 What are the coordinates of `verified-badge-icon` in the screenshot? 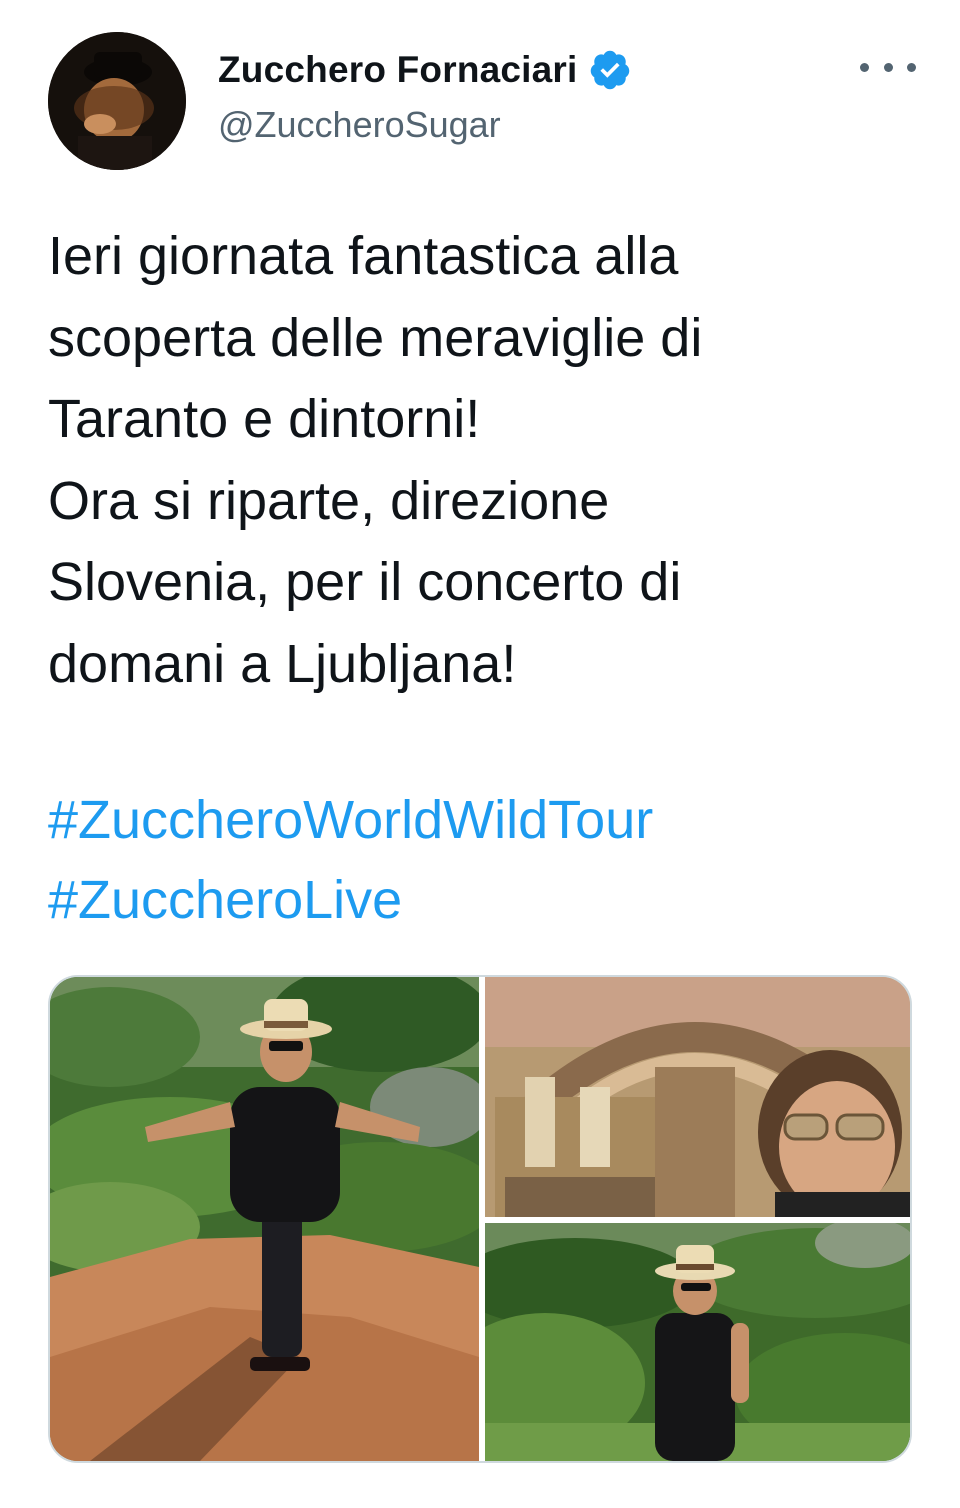 It's located at (609, 70).